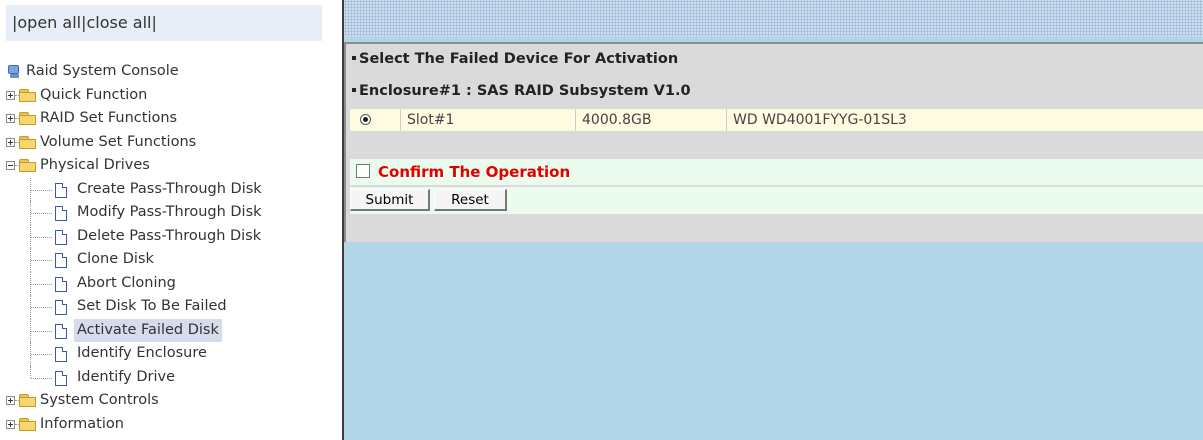  I want to click on tree-child-activate-failed-disk: Activate Failed Disk, so click(171, 330).